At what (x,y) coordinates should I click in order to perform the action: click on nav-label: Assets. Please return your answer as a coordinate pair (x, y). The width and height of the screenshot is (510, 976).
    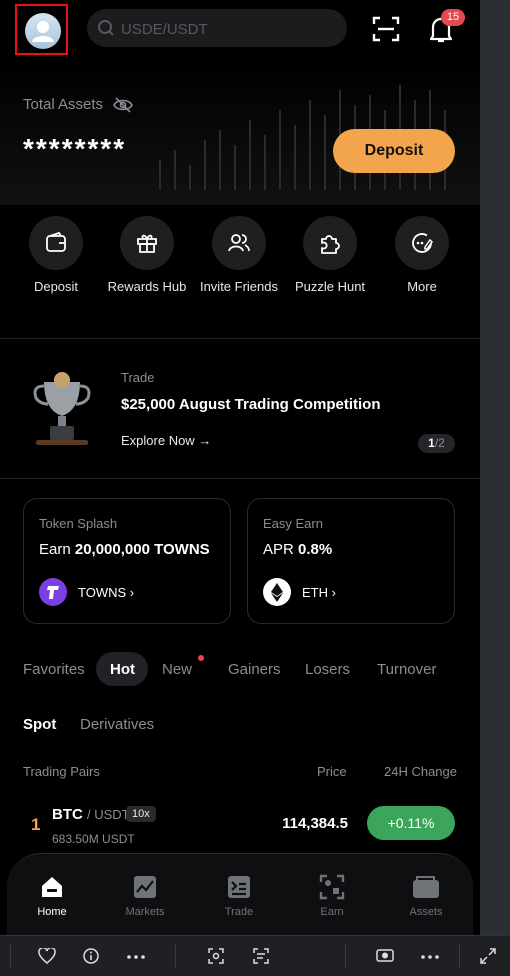
    Looking at the image, I should click on (426, 912).